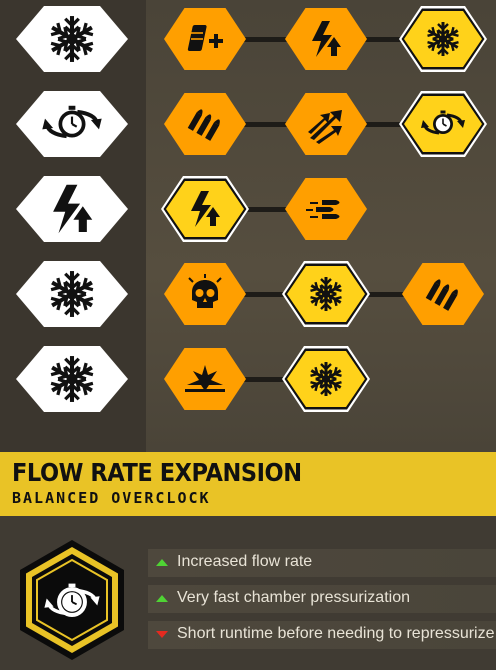  Describe the element at coordinates (322, 563) in the screenshot. I see `effect-positive: Increased flow rate` at that location.